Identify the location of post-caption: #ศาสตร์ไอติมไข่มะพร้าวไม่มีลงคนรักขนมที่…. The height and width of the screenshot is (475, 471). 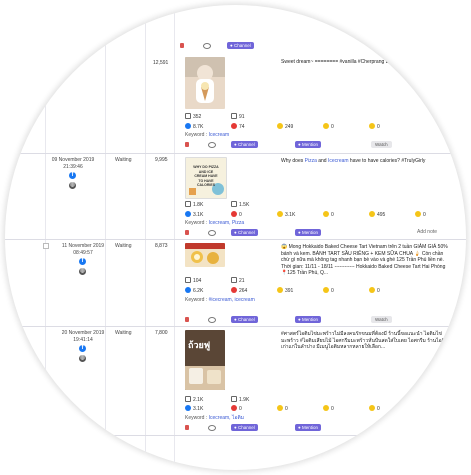
(365, 340).